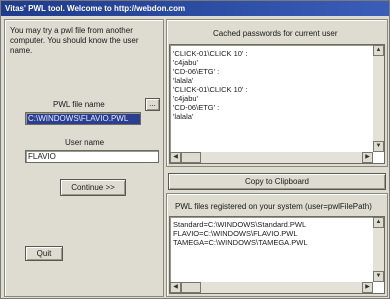 This screenshot has width=390, height=299. What do you see at coordinates (275, 33) in the screenshot?
I see `cached-title: Cached passwords for current user` at bounding box center [275, 33].